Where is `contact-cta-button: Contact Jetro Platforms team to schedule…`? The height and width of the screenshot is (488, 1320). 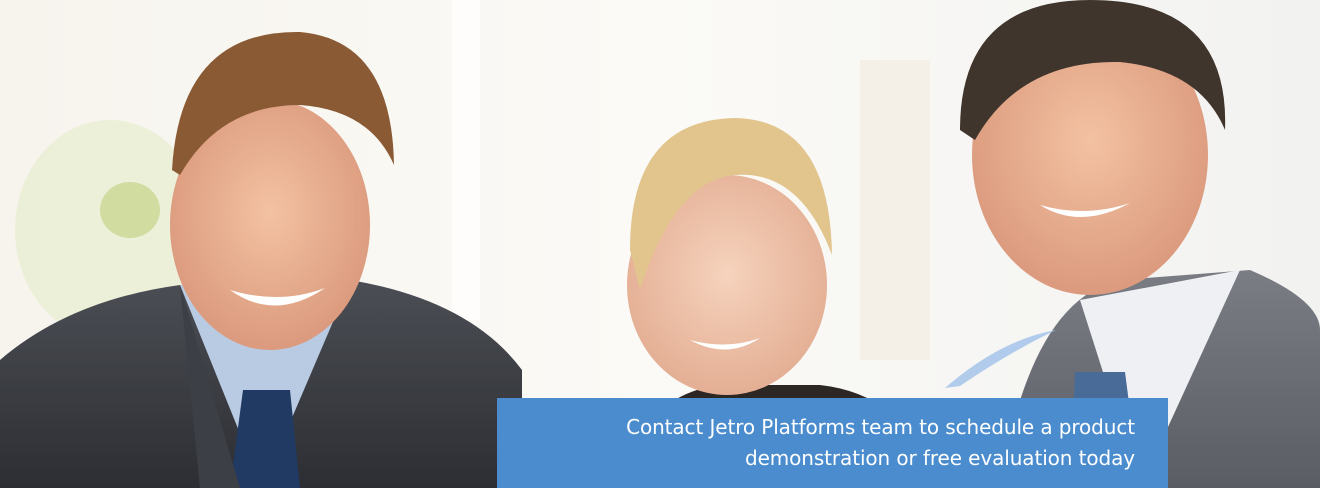
contact-cta-button: Contact Jetro Platforms team to schedule… is located at coordinates (832, 443).